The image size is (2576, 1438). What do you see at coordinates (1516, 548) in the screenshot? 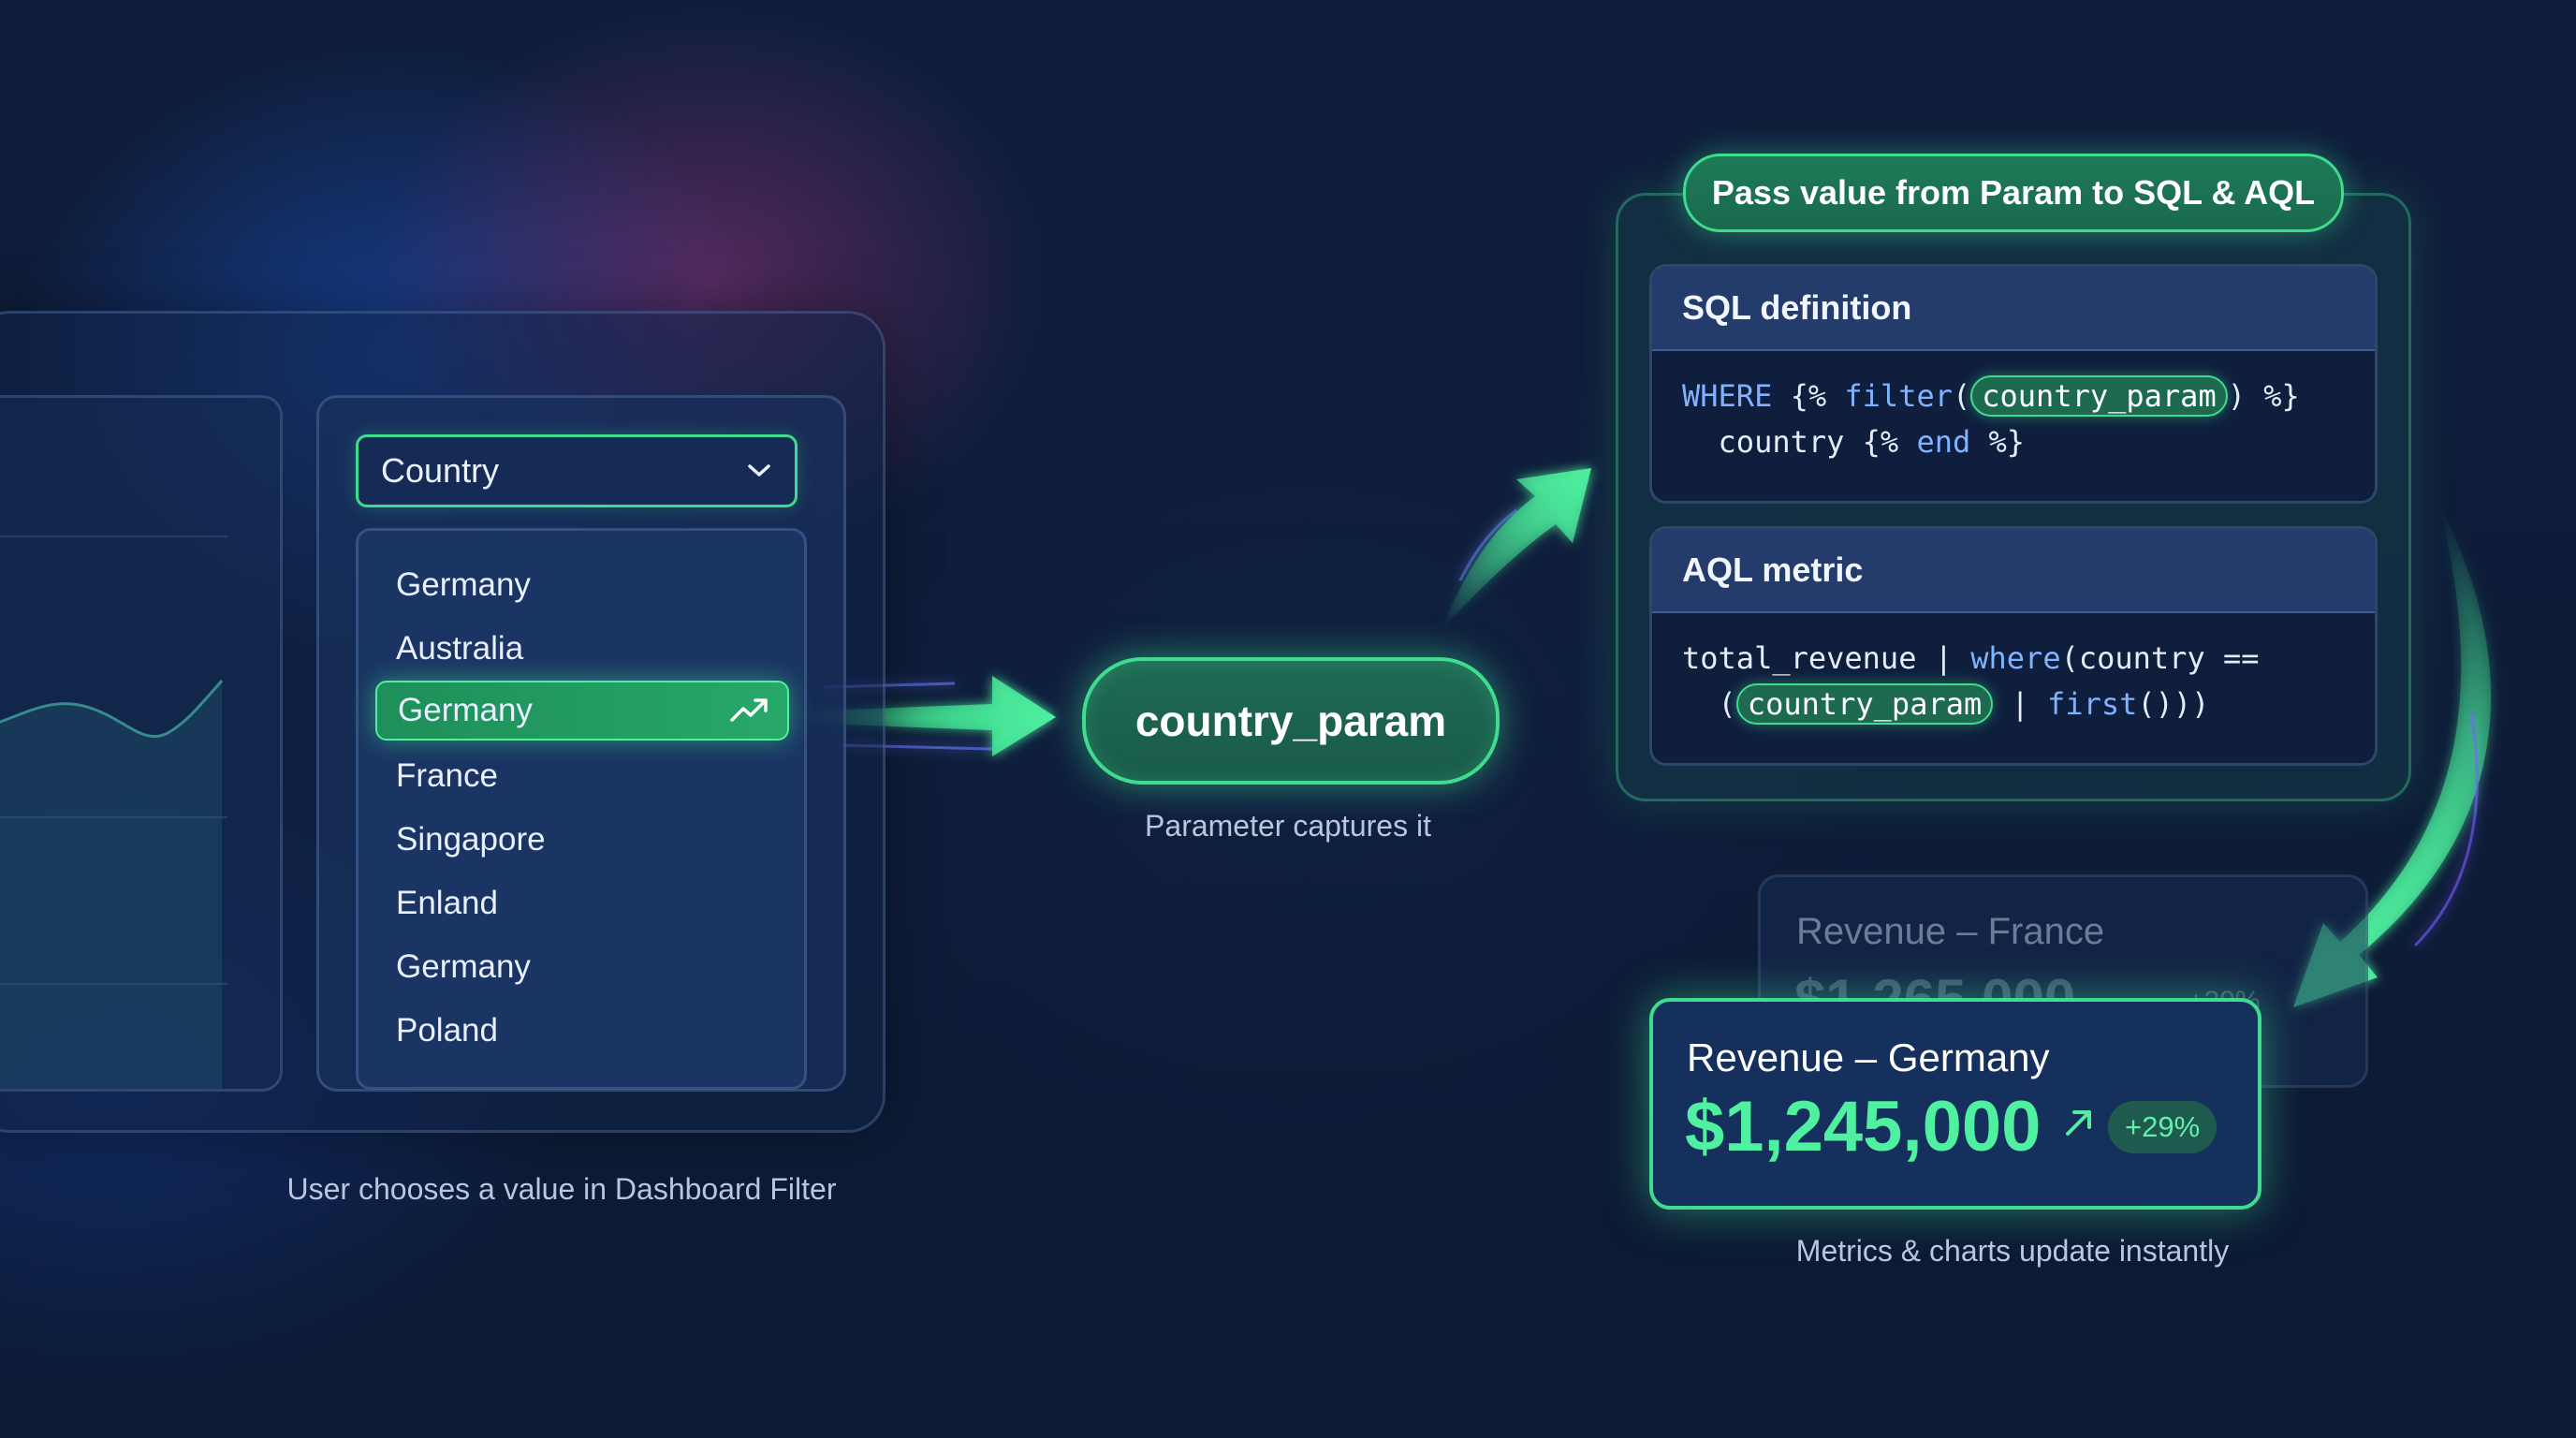
I see `arrow-param-to-sql` at bounding box center [1516, 548].